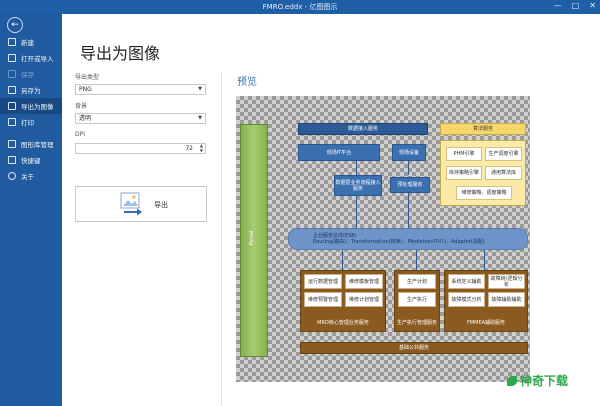 This screenshot has height=406, width=600. What do you see at coordinates (410, 185) in the screenshot?
I see `preprocess-service: 预处理服务` at bounding box center [410, 185].